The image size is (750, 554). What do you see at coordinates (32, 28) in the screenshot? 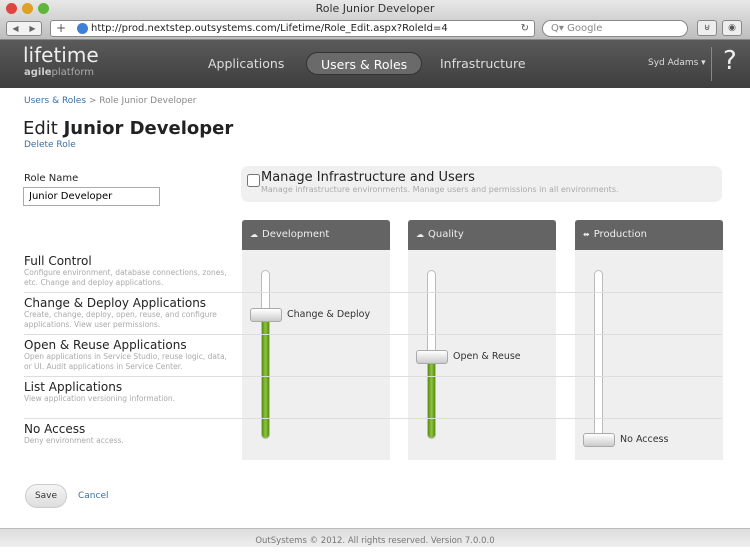
I see `forward-icon: ▶` at bounding box center [32, 28].